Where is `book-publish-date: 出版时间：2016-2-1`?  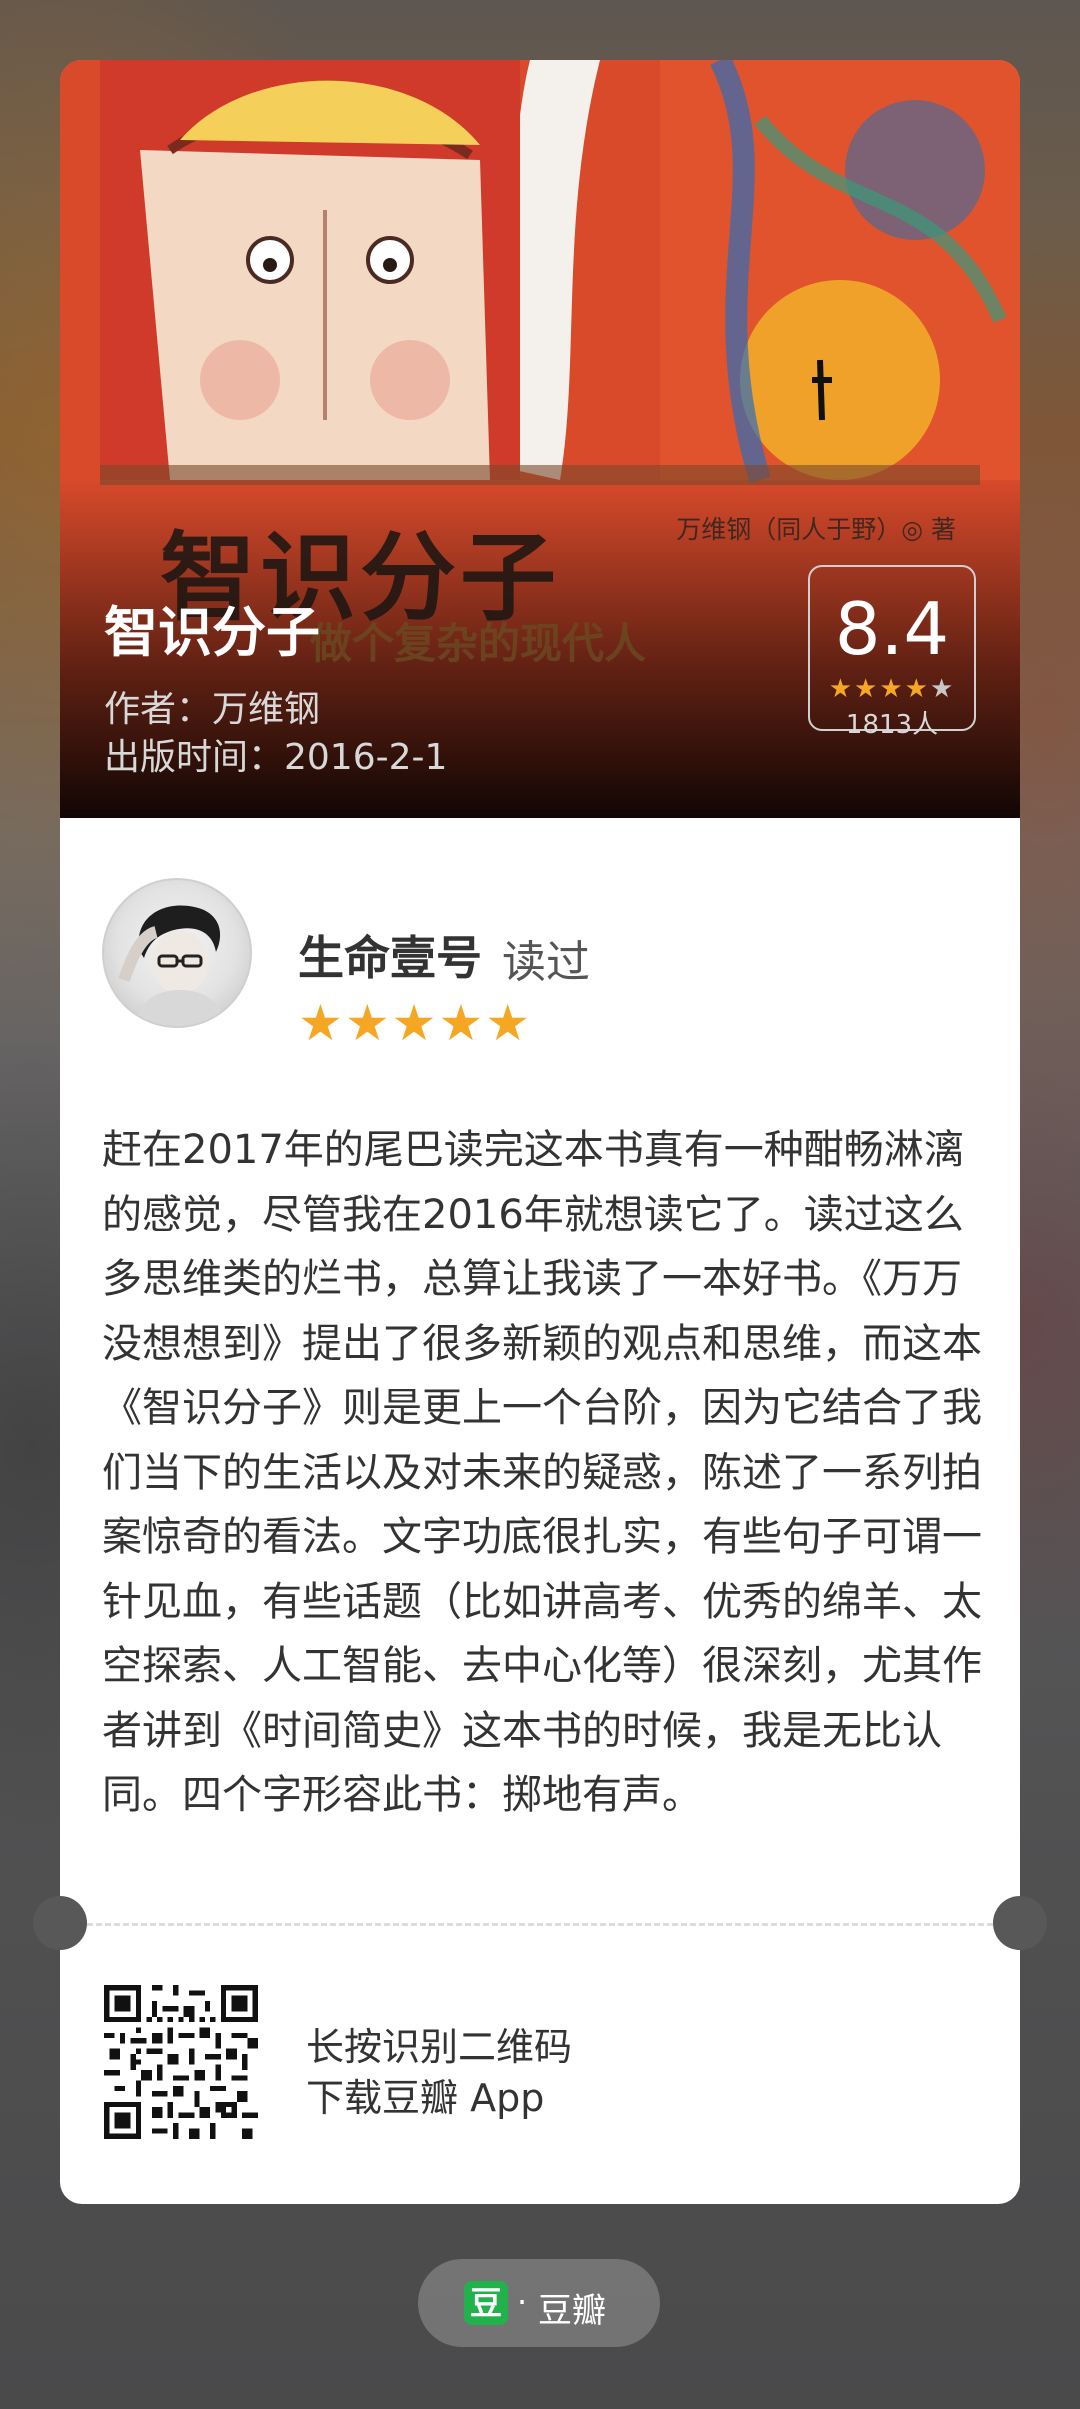
book-publish-date: 出版时间：2016-2-1 is located at coordinates (276, 757).